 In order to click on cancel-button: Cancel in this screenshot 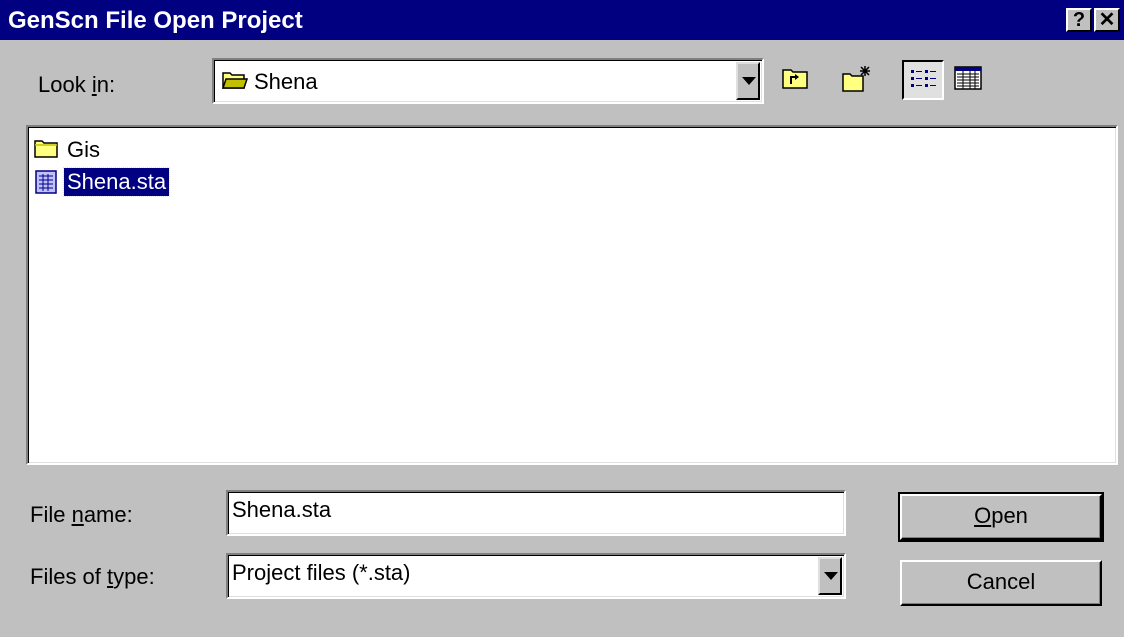, I will do `click(1001, 583)`.